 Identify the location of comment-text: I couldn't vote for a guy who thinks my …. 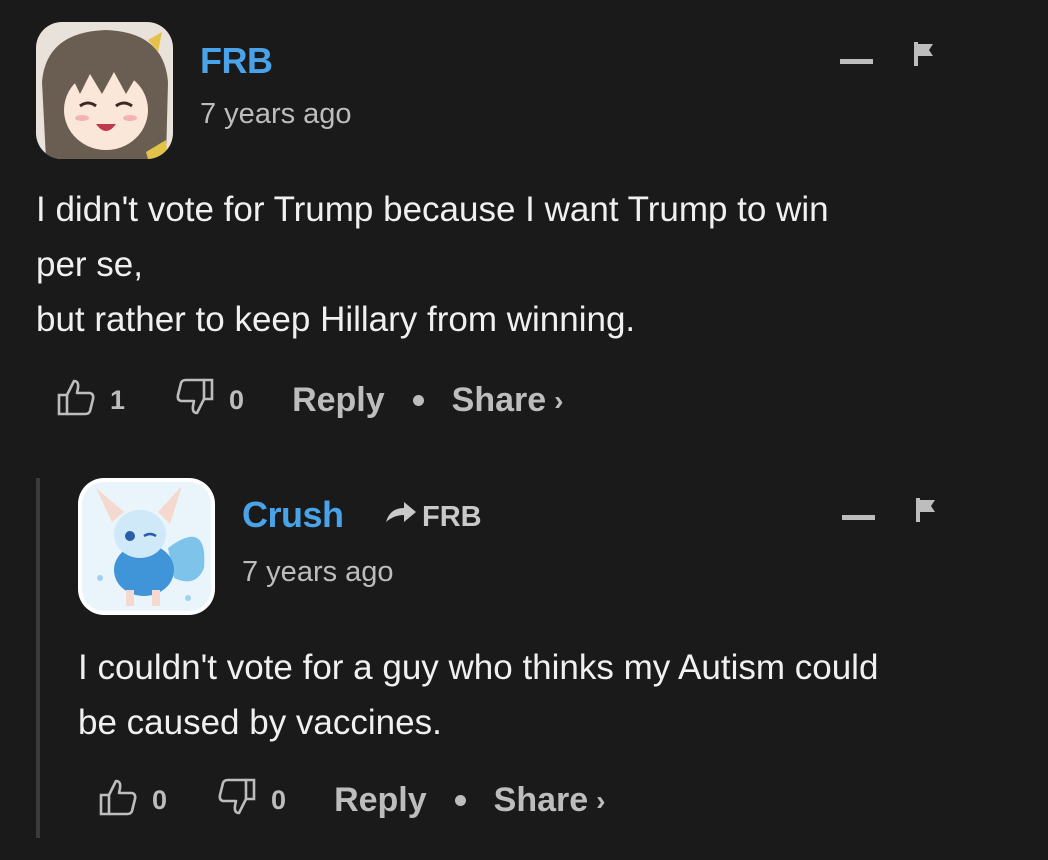
(478, 695).